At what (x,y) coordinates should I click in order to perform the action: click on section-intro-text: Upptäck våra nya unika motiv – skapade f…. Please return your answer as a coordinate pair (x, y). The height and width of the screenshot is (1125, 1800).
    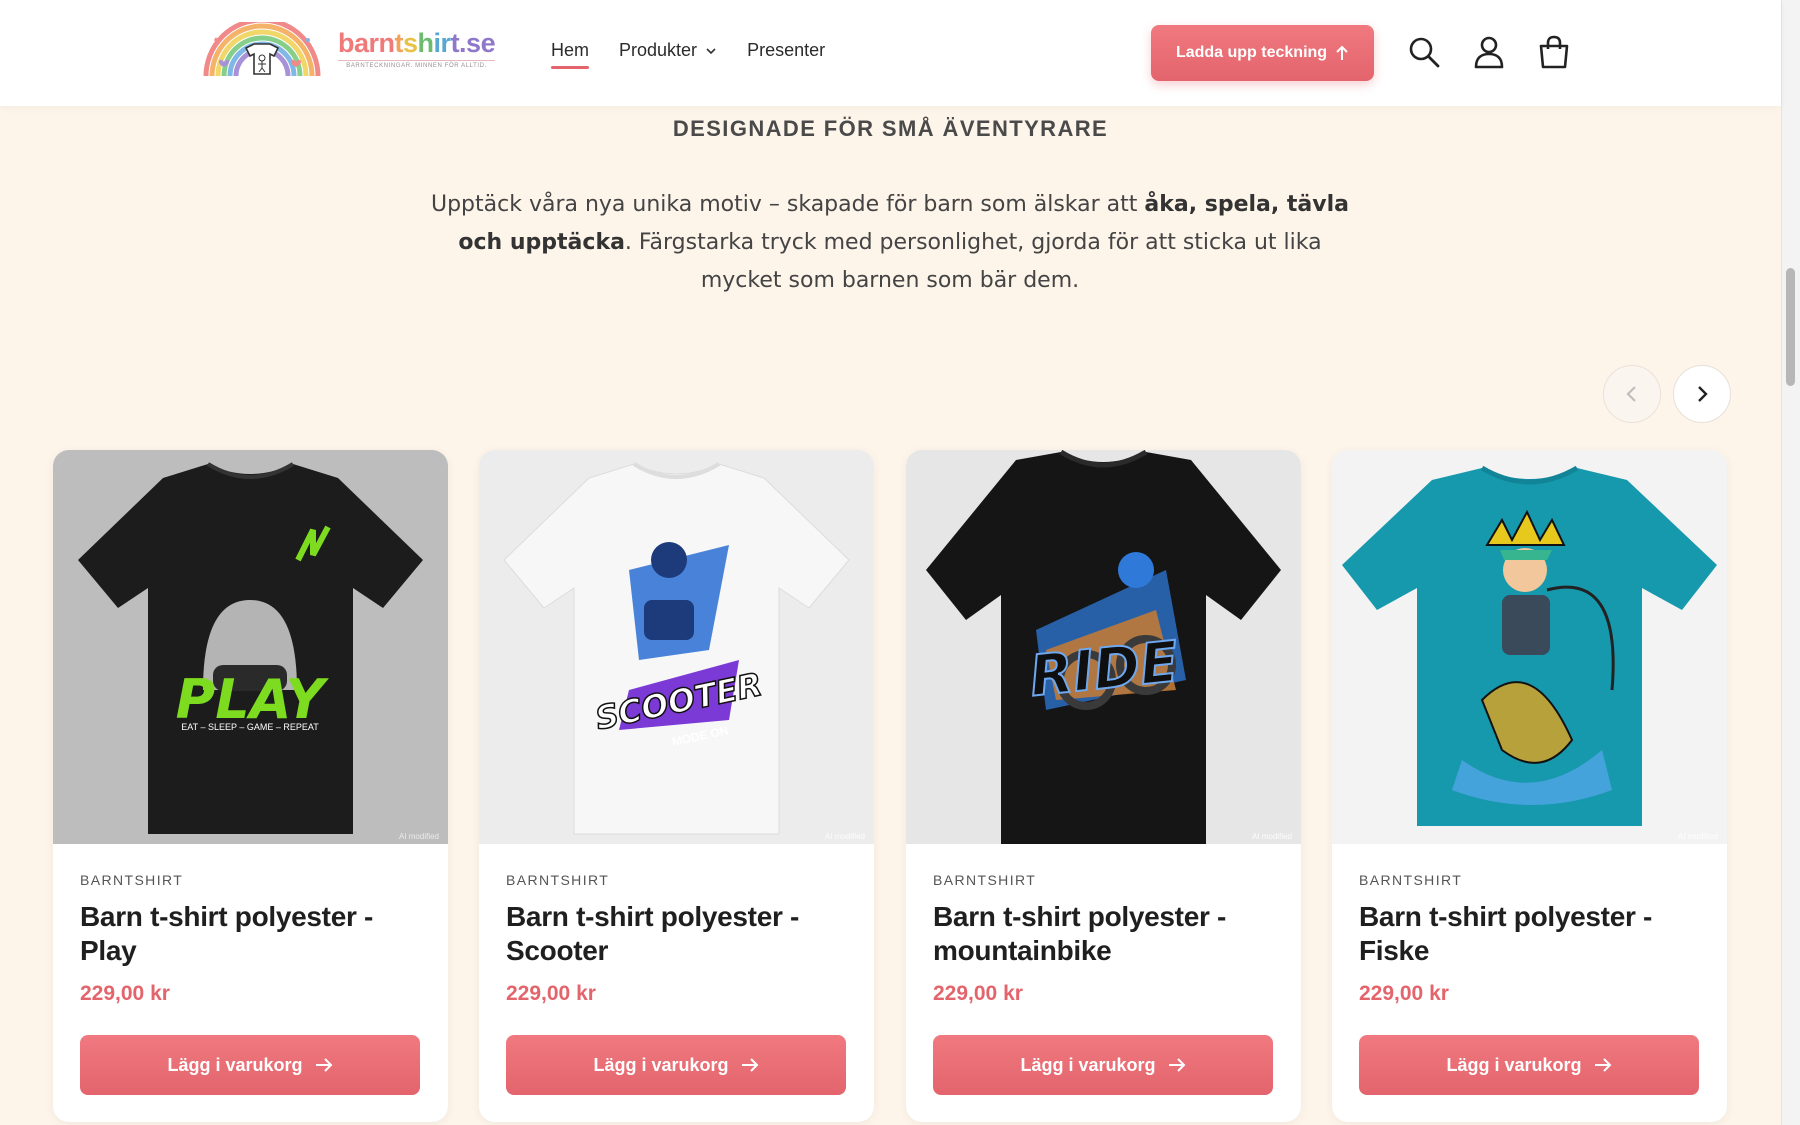
    Looking at the image, I should click on (890, 243).